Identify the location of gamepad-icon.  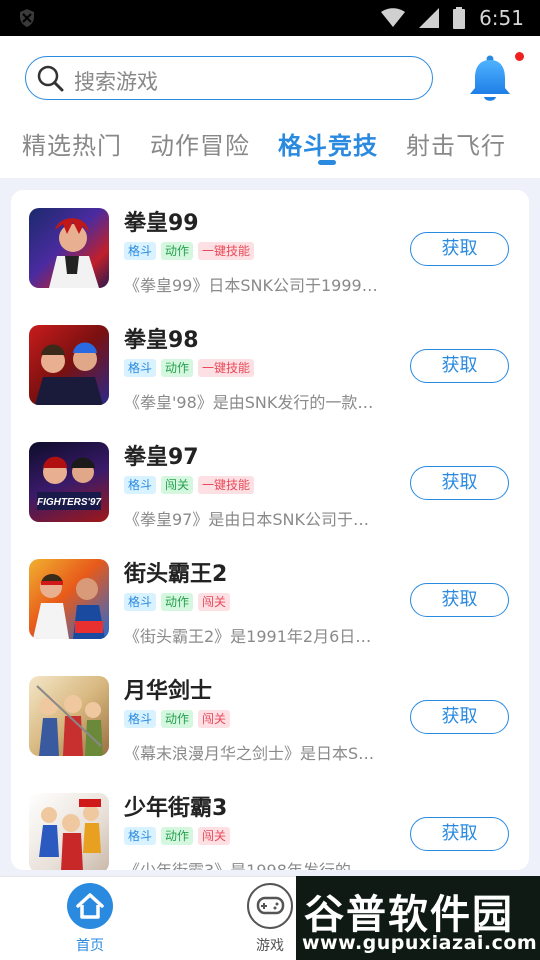
(270, 906).